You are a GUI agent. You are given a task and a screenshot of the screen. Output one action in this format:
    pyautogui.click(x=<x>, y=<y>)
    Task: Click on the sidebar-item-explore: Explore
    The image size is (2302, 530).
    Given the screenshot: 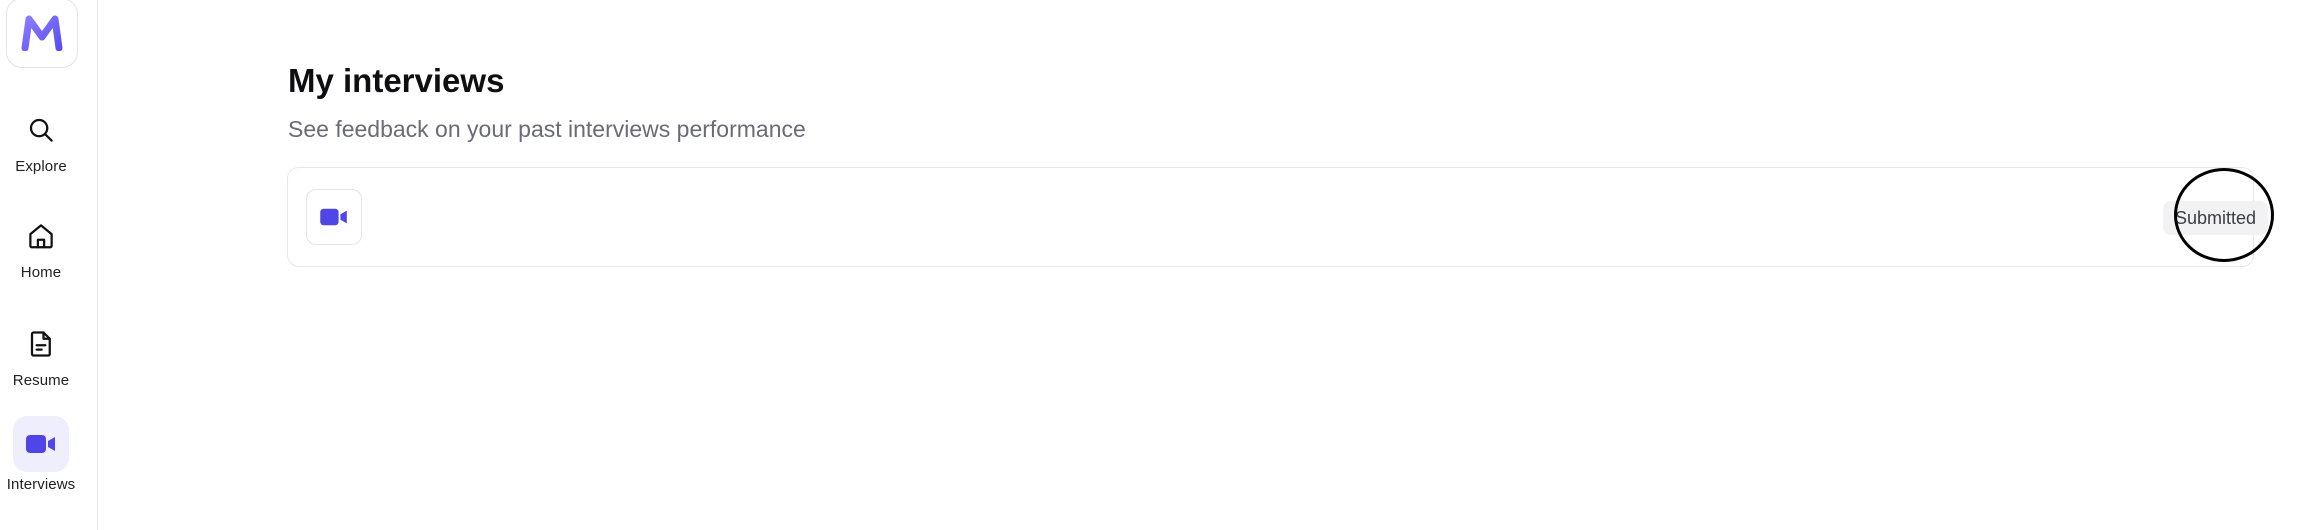 What is the action you would take?
    pyautogui.click(x=41, y=138)
    